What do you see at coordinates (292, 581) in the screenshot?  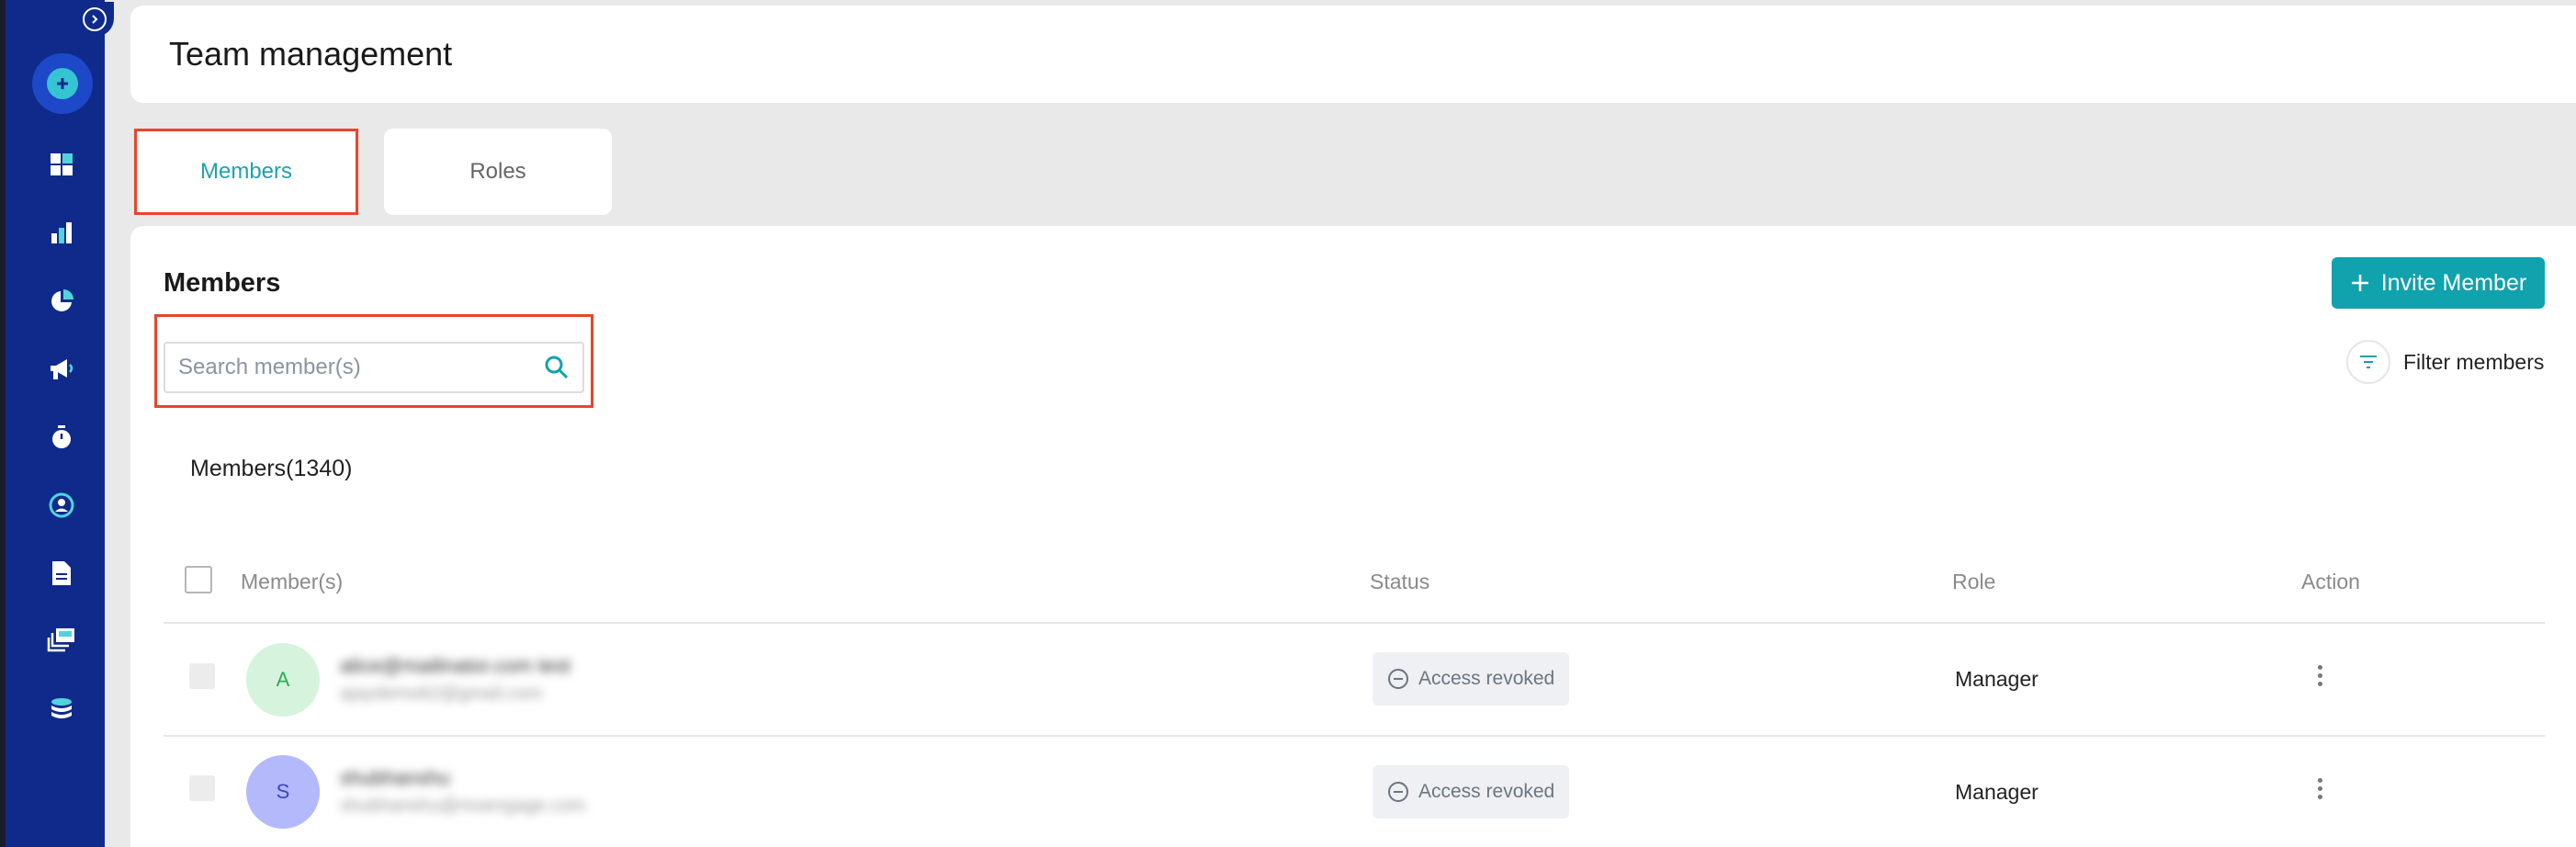 I see `column-header-members: Member(s)` at bounding box center [292, 581].